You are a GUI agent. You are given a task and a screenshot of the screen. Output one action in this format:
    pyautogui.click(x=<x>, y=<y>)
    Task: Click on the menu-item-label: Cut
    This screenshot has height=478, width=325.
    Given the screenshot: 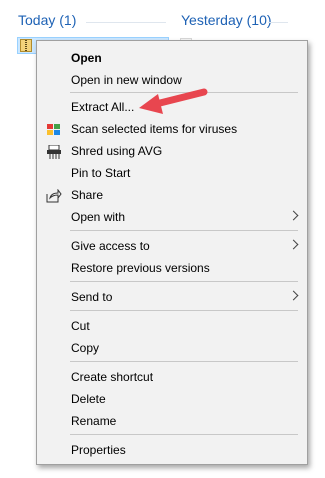 What is the action you would take?
    pyautogui.click(x=80, y=326)
    